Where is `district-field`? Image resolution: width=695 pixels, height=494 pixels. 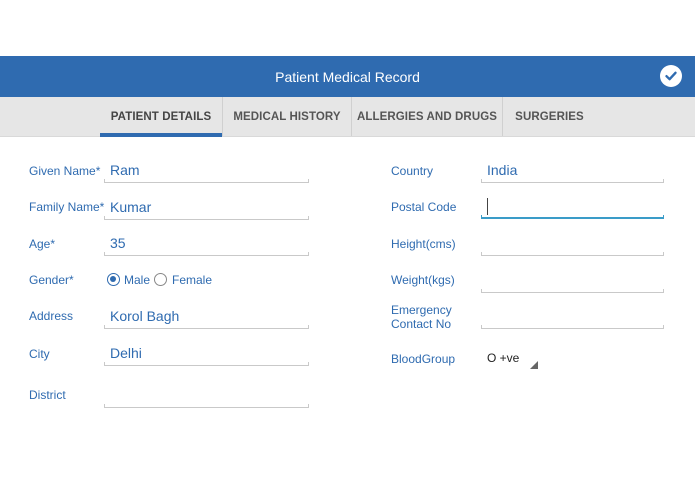 district-field is located at coordinates (206, 397).